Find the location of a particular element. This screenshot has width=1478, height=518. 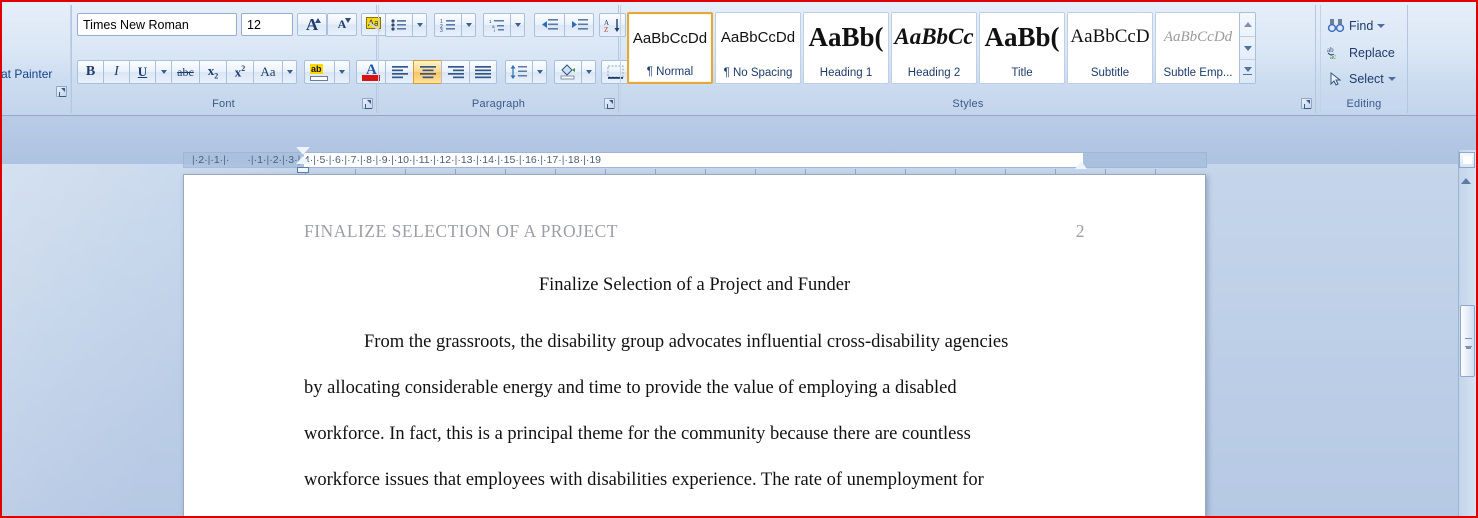

multilevel-list-icon: 1ai is located at coordinates (496, 25).